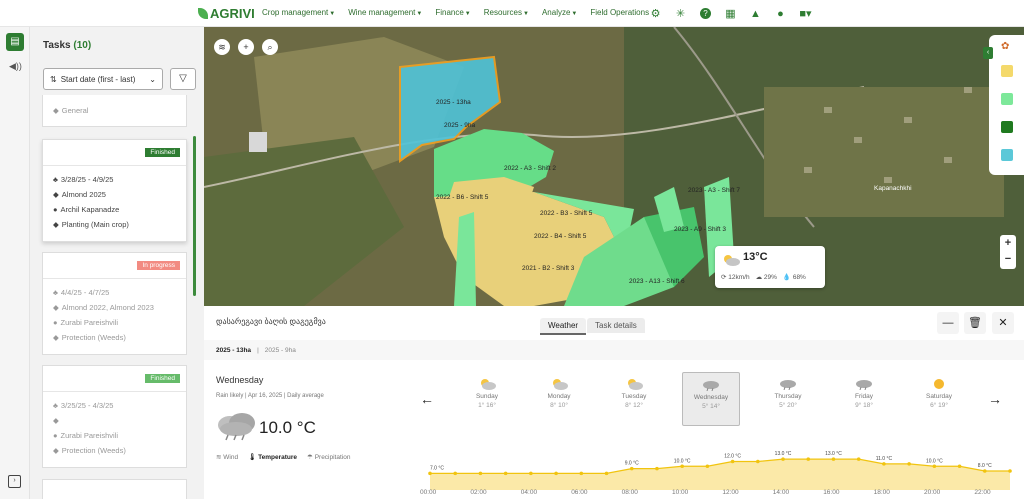 The image size is (1024, 499). What do you see at coordinates (103, 79) in the screenshot?
I see `sort-dropdown: ⇅ Start date (first - last) ⌄` at bounding box center [103, 79].